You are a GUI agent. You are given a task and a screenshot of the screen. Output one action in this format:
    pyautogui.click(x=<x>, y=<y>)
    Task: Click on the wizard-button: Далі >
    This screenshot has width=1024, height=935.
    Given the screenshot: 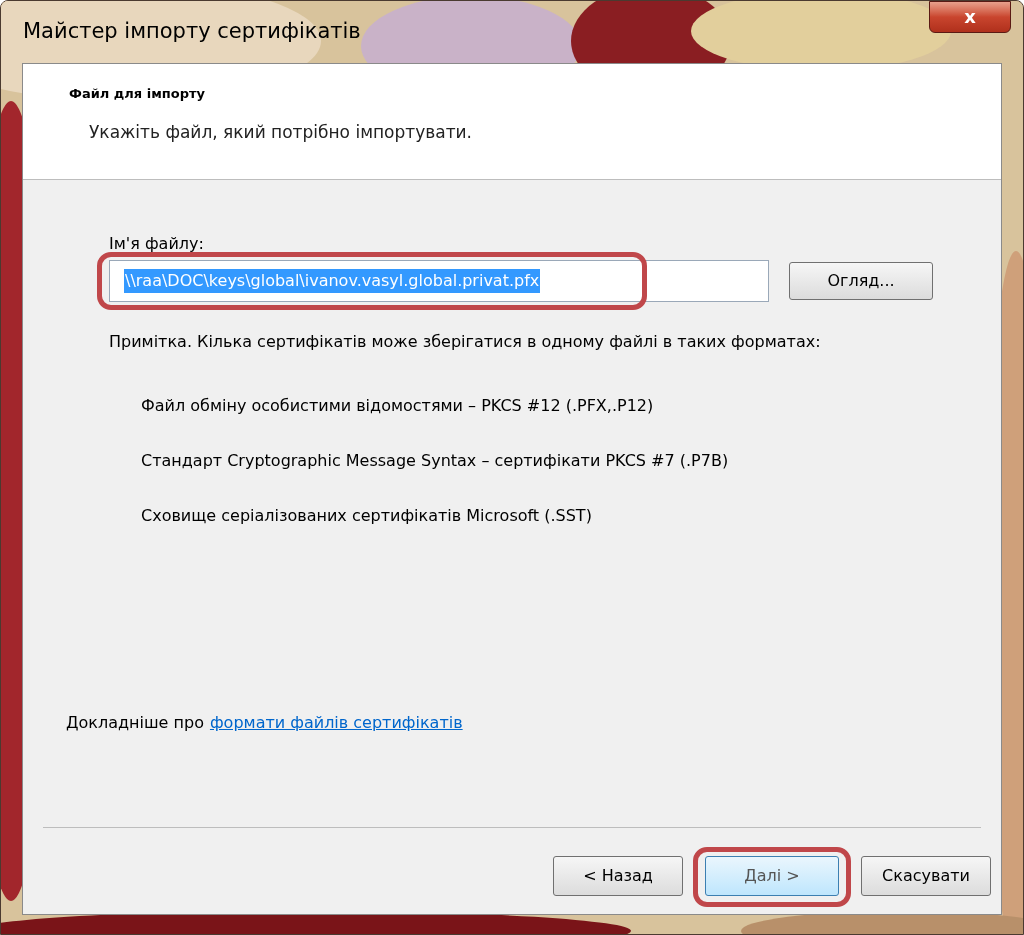 What is the action you would take?
    pyautogui.click(x=772, y=876)
    